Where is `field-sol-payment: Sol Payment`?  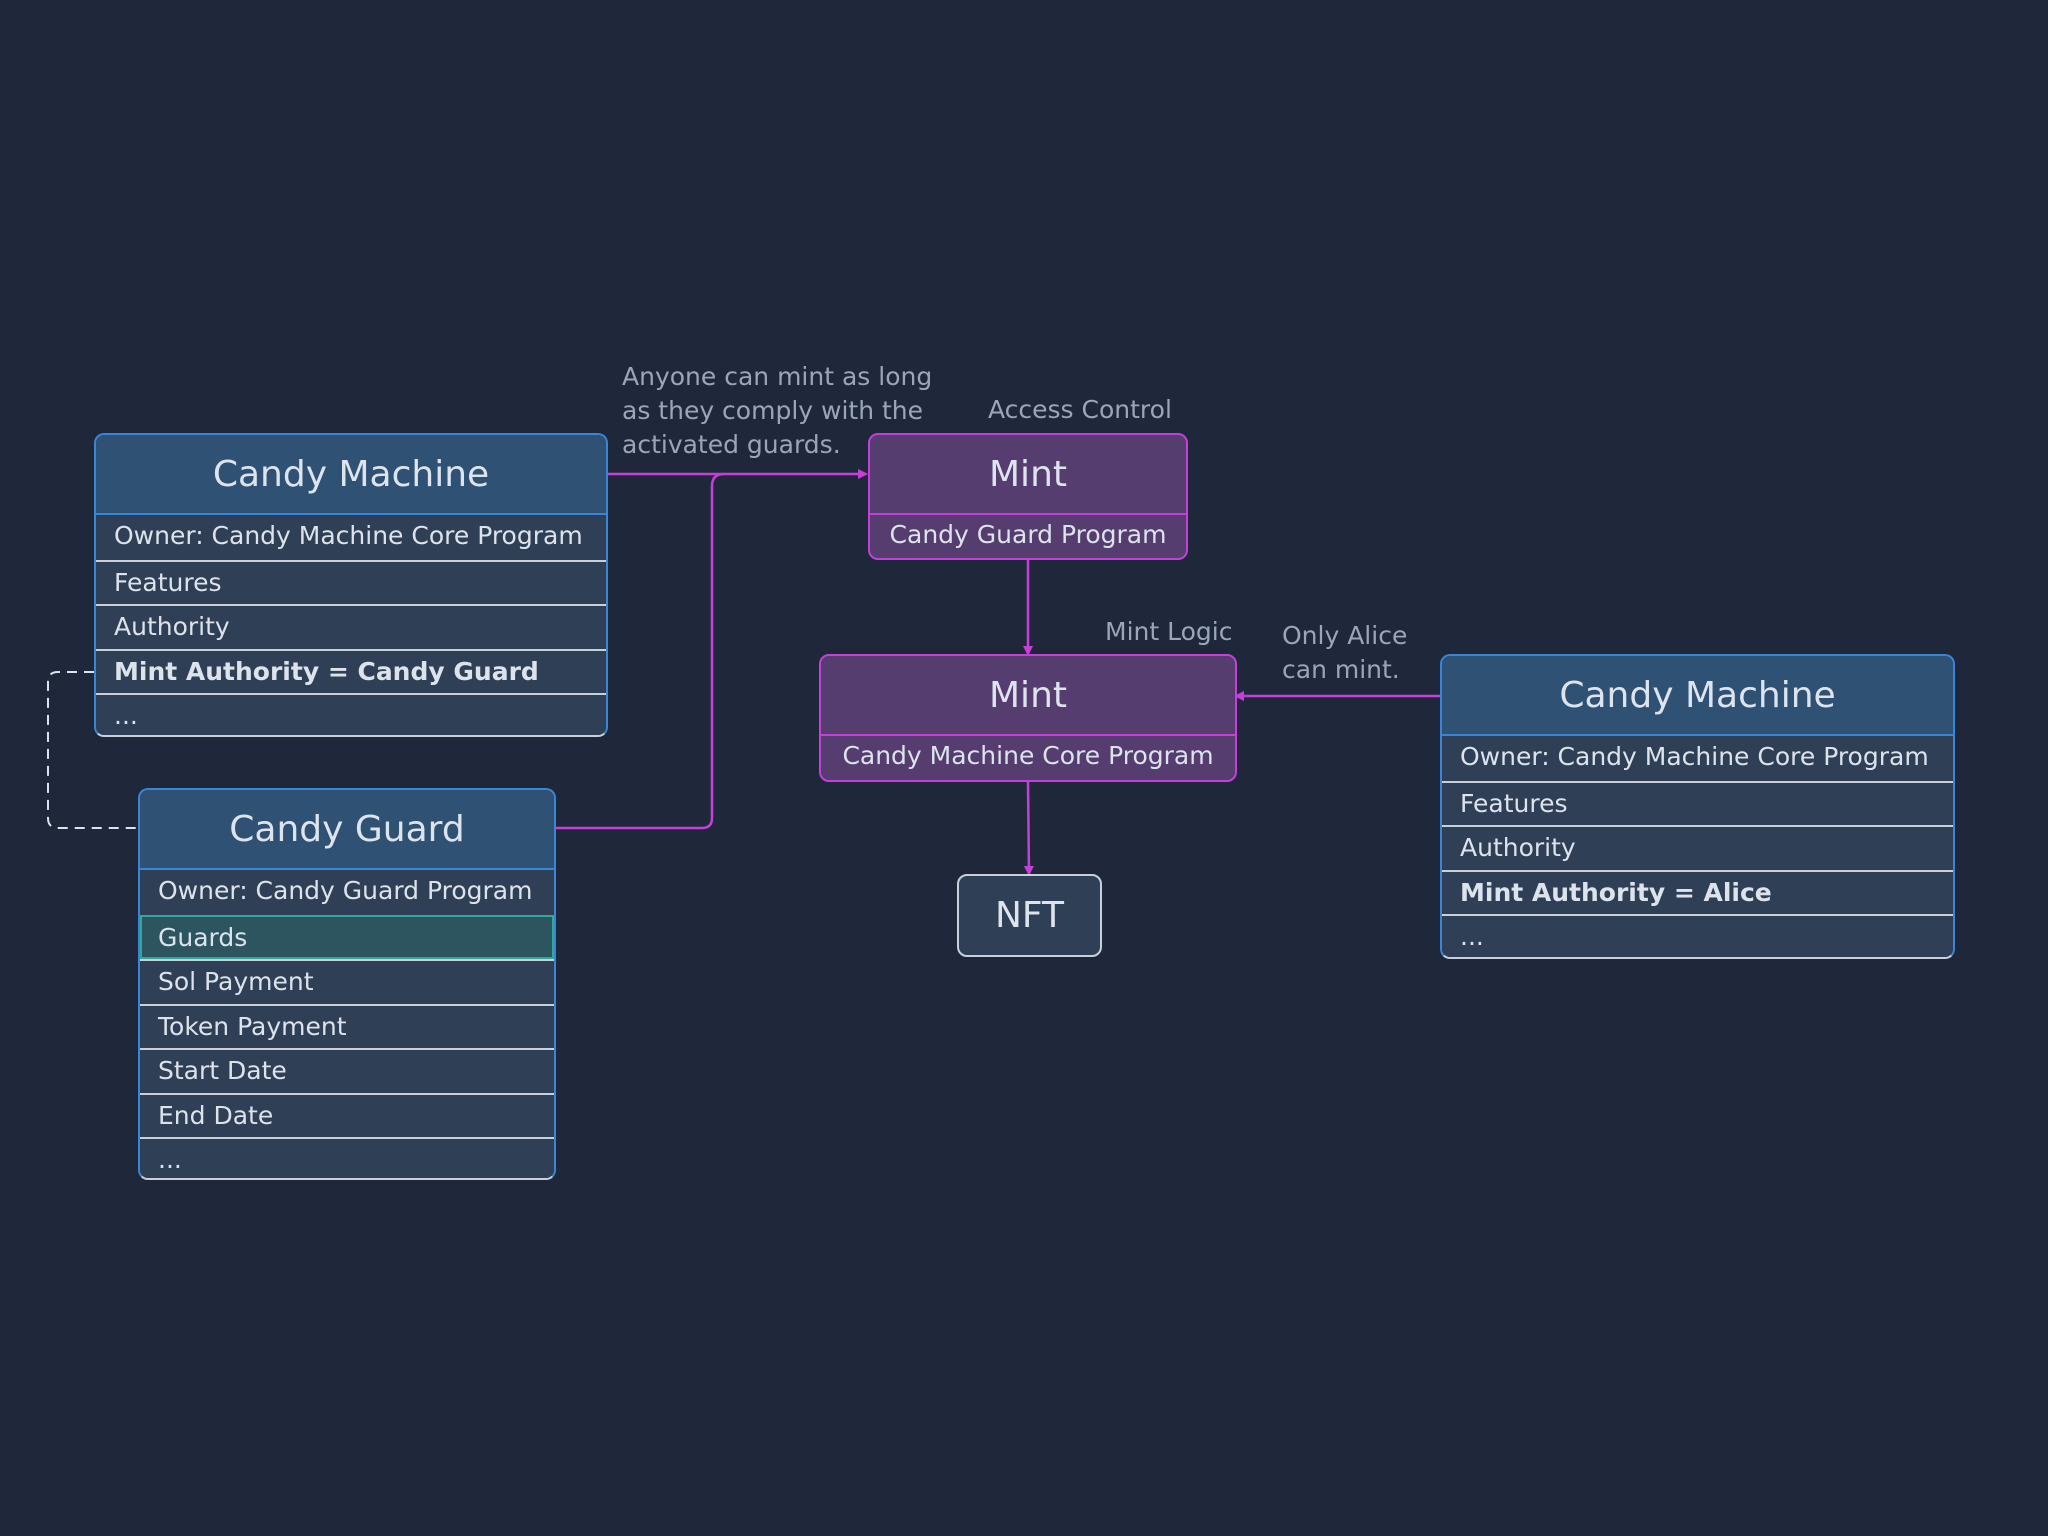 field-sol-payment: Sol Payment is located at coordinates (347, 981).